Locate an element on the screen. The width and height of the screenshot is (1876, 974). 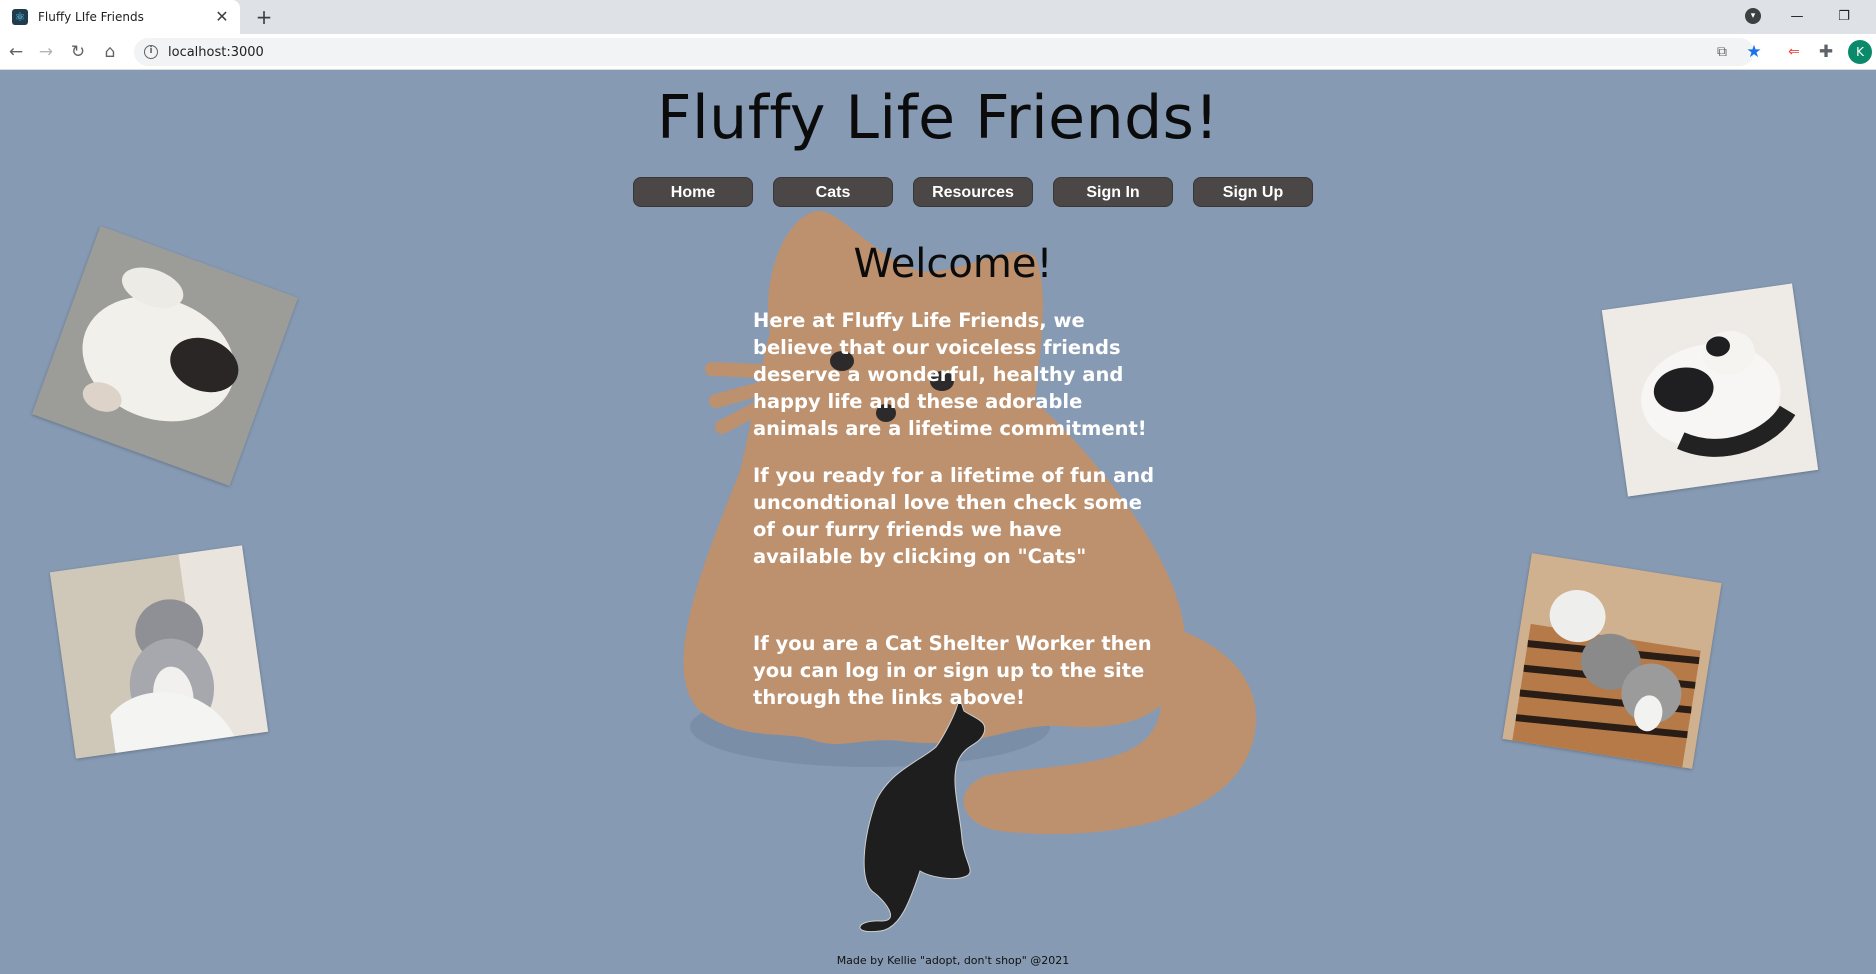
profile-avatar: K is located at coordinates (1860, 52).